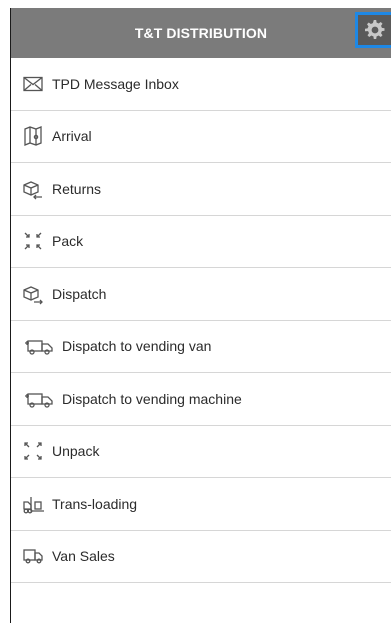  Describe the element at coordinates (68, 241) in the screenshot. I see `menu-item-label: Pack` at that location.